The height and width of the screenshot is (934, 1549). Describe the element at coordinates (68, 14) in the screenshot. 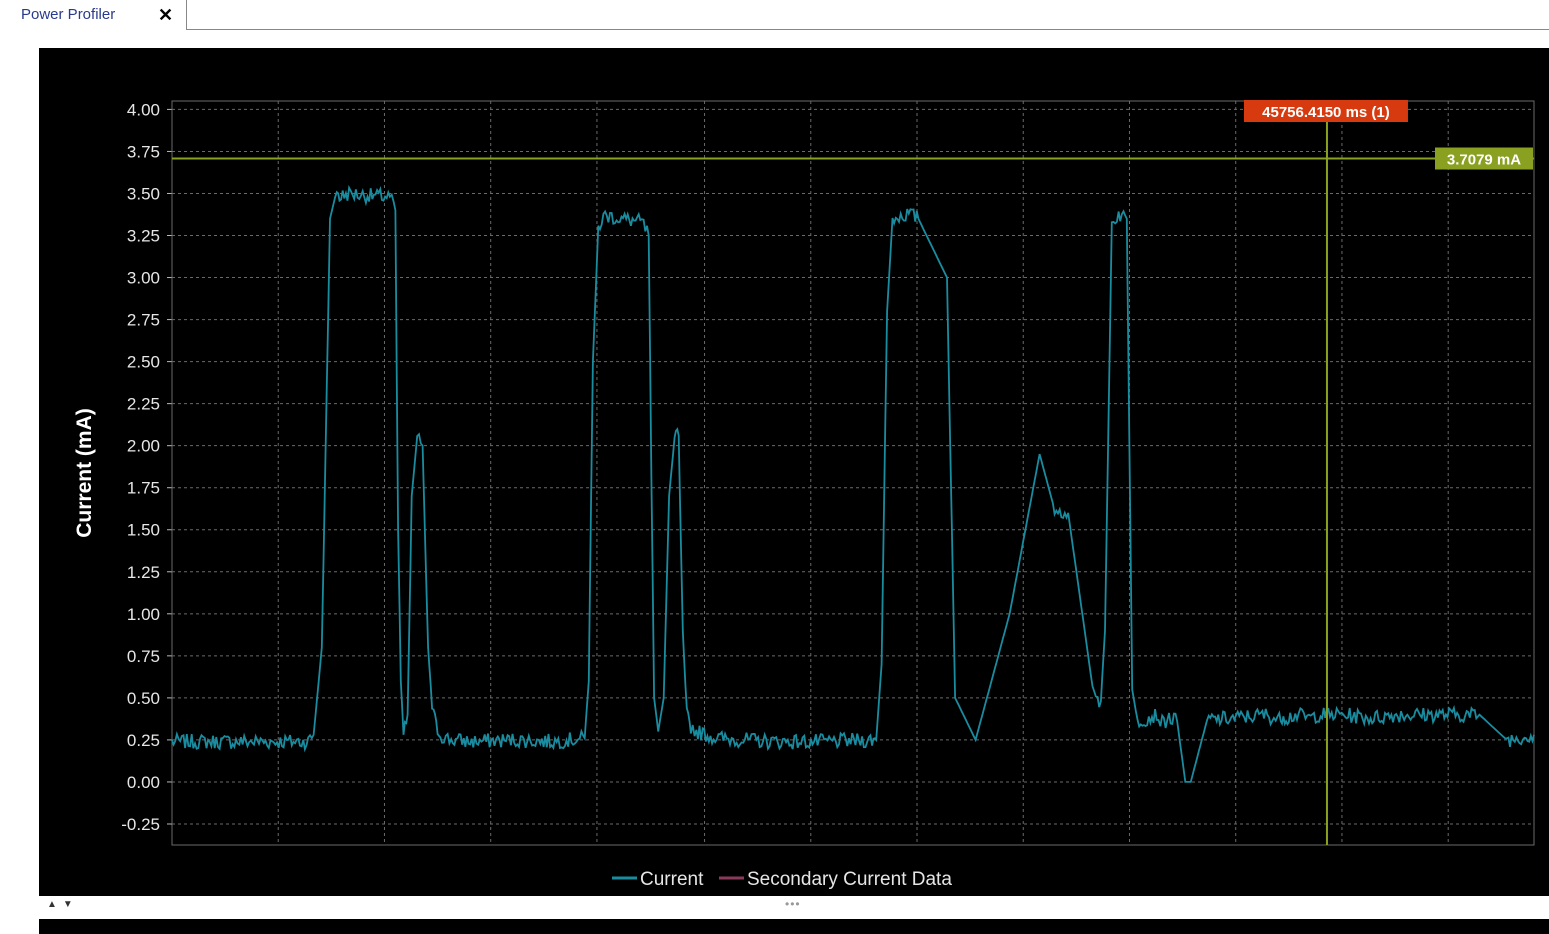

I see `tab-label: Power Profiler` at that location.